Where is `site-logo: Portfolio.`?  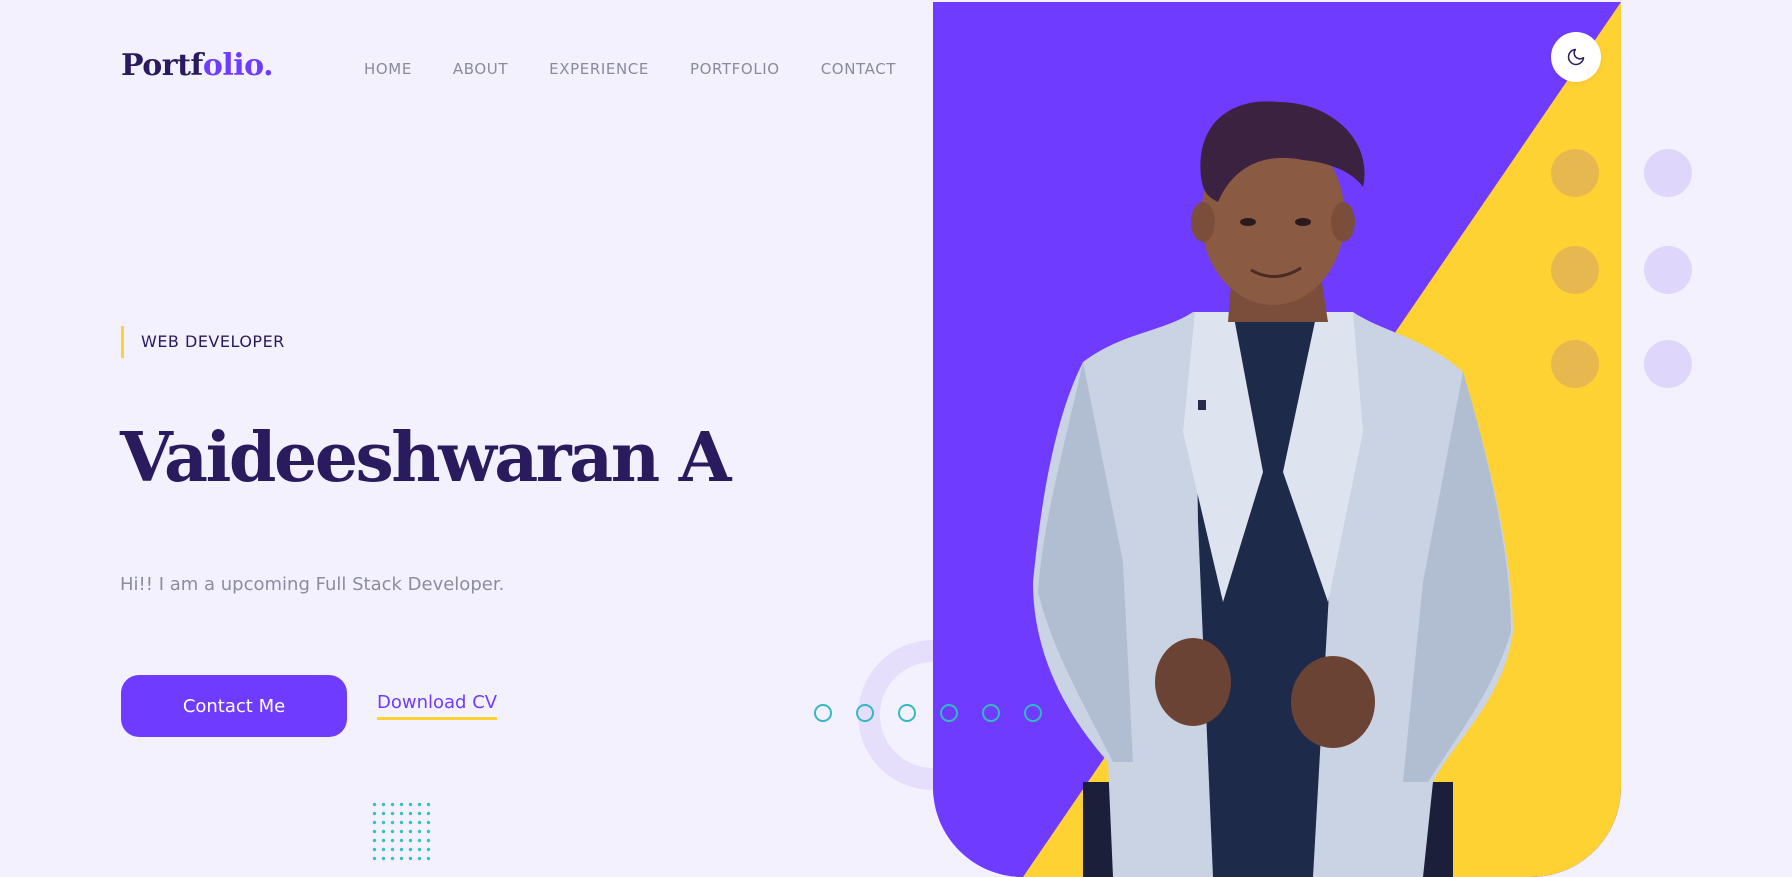
site-logo: Portfolio. is located at coordinates (197, 65).